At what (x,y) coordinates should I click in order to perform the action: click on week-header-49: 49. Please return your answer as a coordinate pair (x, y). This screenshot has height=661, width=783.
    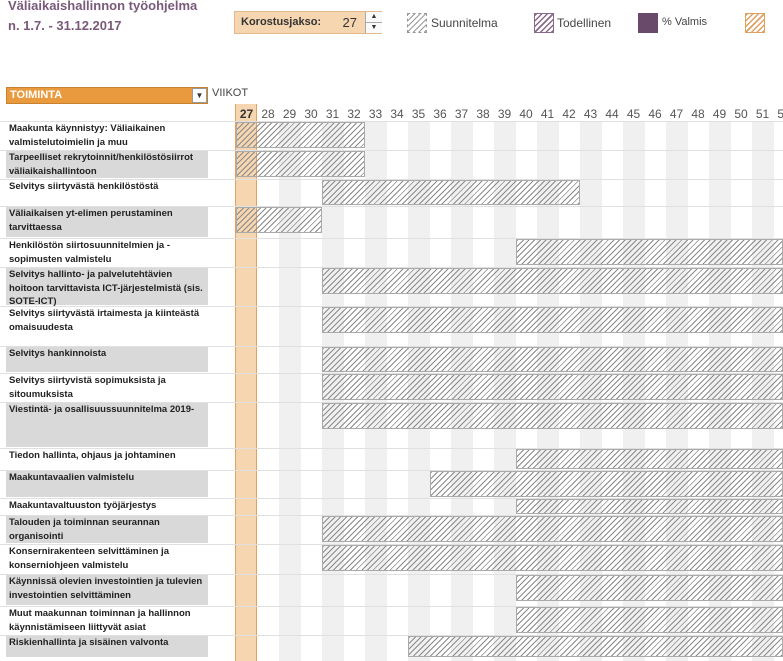
    Looking at the image, I should click on (719, 114).